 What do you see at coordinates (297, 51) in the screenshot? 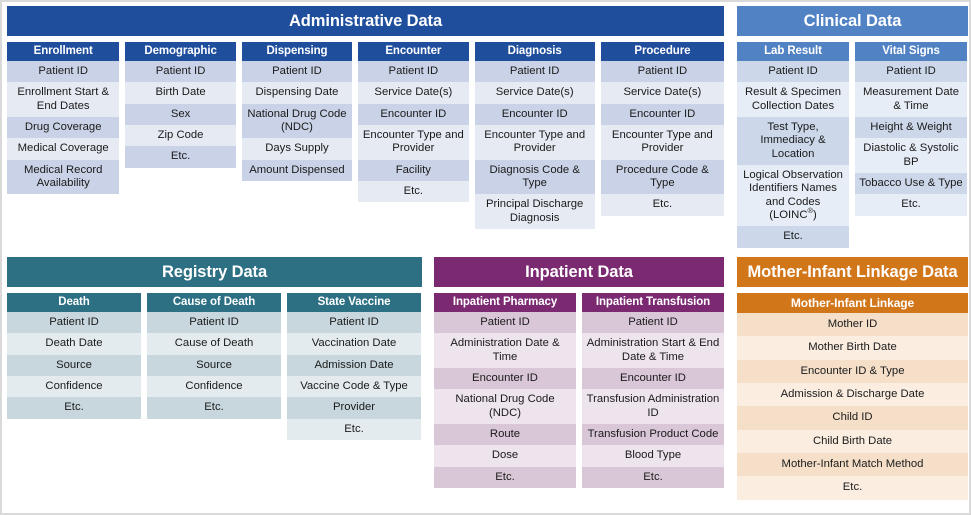
I see `table-header-dispensing: Dispensing` at bounding box center [297, 51].